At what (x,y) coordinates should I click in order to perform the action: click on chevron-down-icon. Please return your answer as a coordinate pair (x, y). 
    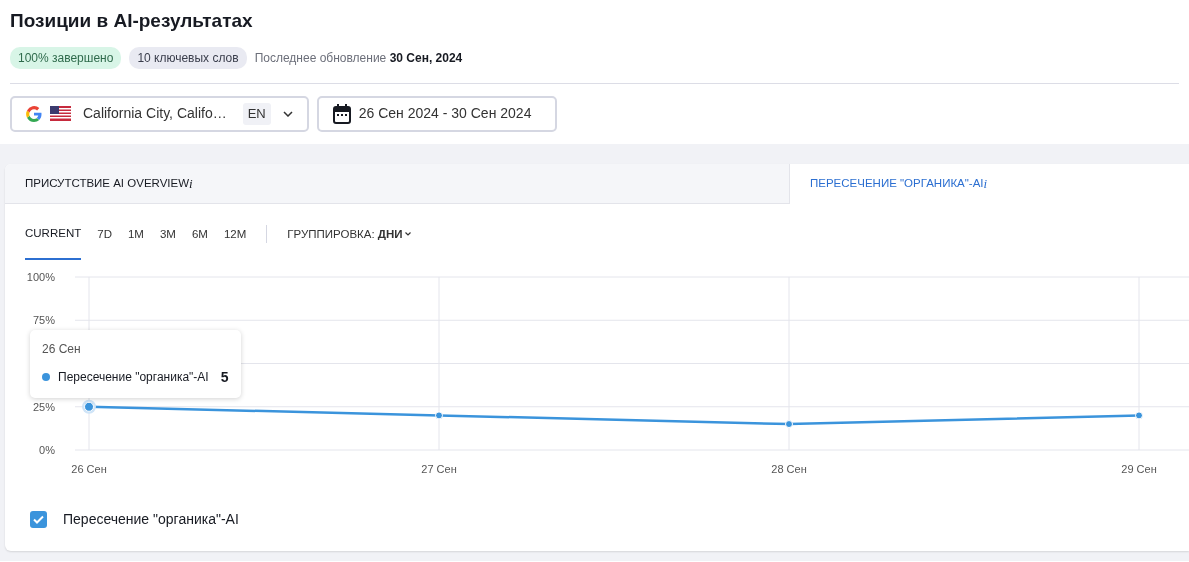
    Looking at the image, I should click on (287, 113).